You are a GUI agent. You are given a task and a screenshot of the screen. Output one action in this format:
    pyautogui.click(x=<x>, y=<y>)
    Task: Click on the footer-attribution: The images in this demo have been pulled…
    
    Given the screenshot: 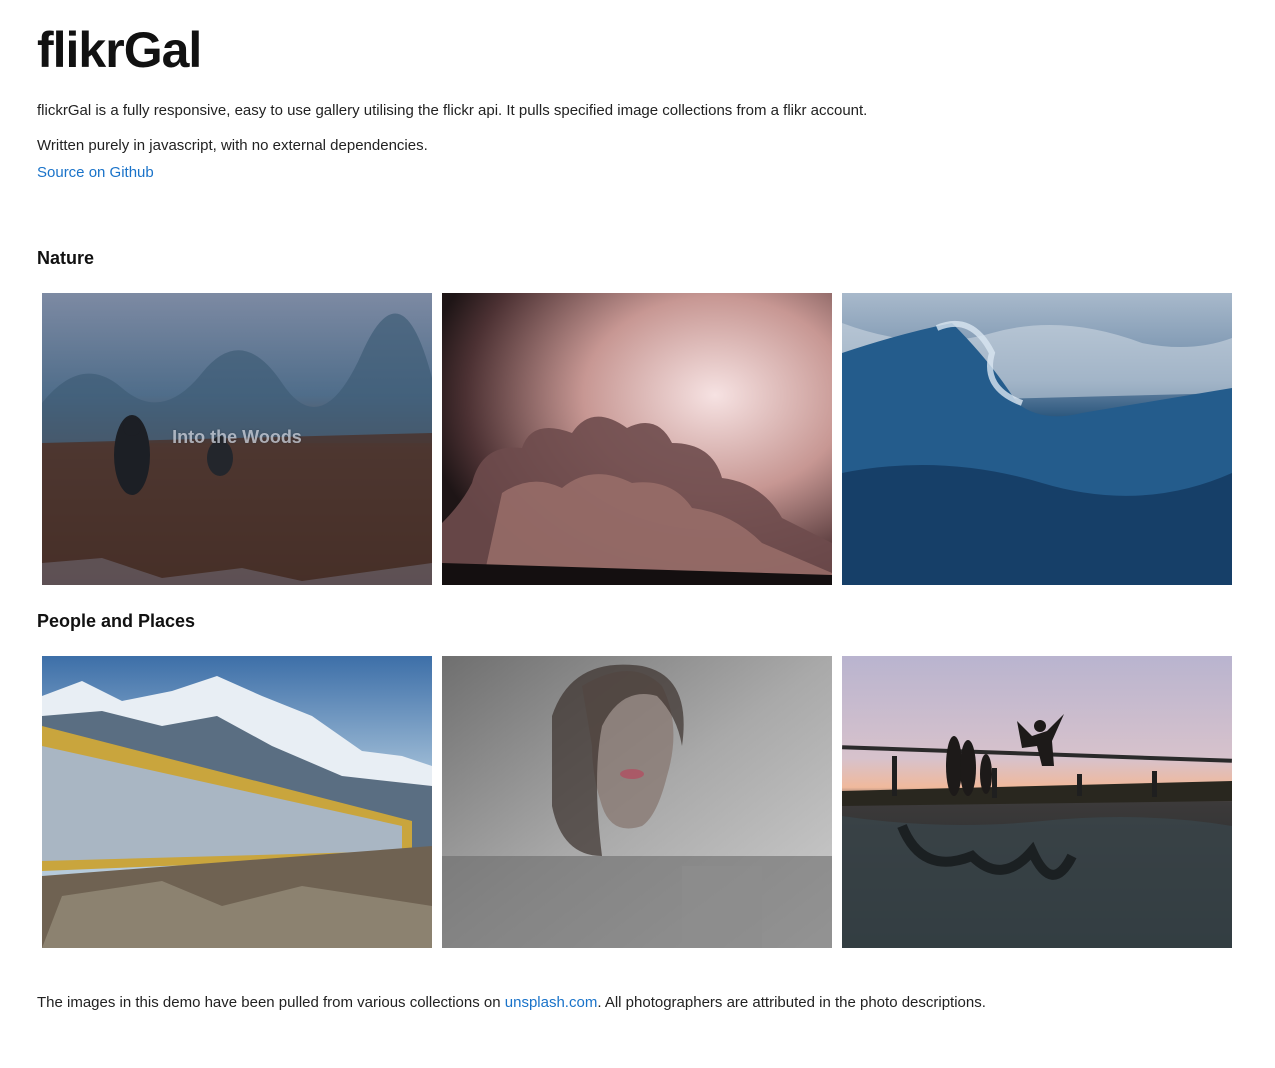 What is the action you would take?
    pyautogui.click(x=511, y=1003)
    